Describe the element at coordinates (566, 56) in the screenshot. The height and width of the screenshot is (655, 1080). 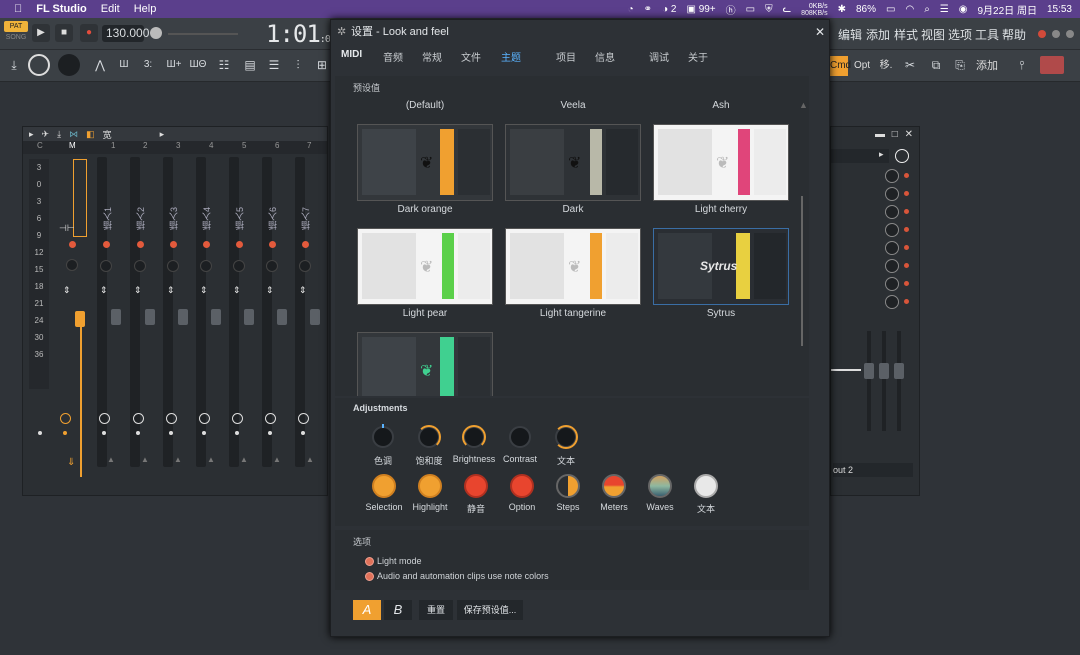
I see `tab-project: 项目` at that location.